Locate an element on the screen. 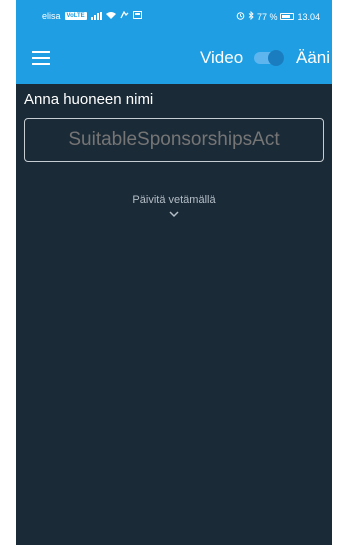  audio-label: Ääni is located at coordinates (313, 57).